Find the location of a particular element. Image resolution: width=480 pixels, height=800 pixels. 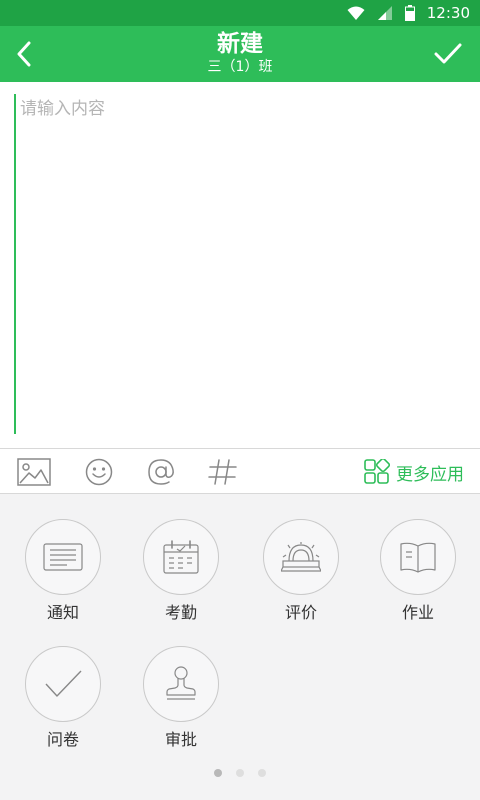

status-bar: 12:30 is located at coordinates (240, 13).